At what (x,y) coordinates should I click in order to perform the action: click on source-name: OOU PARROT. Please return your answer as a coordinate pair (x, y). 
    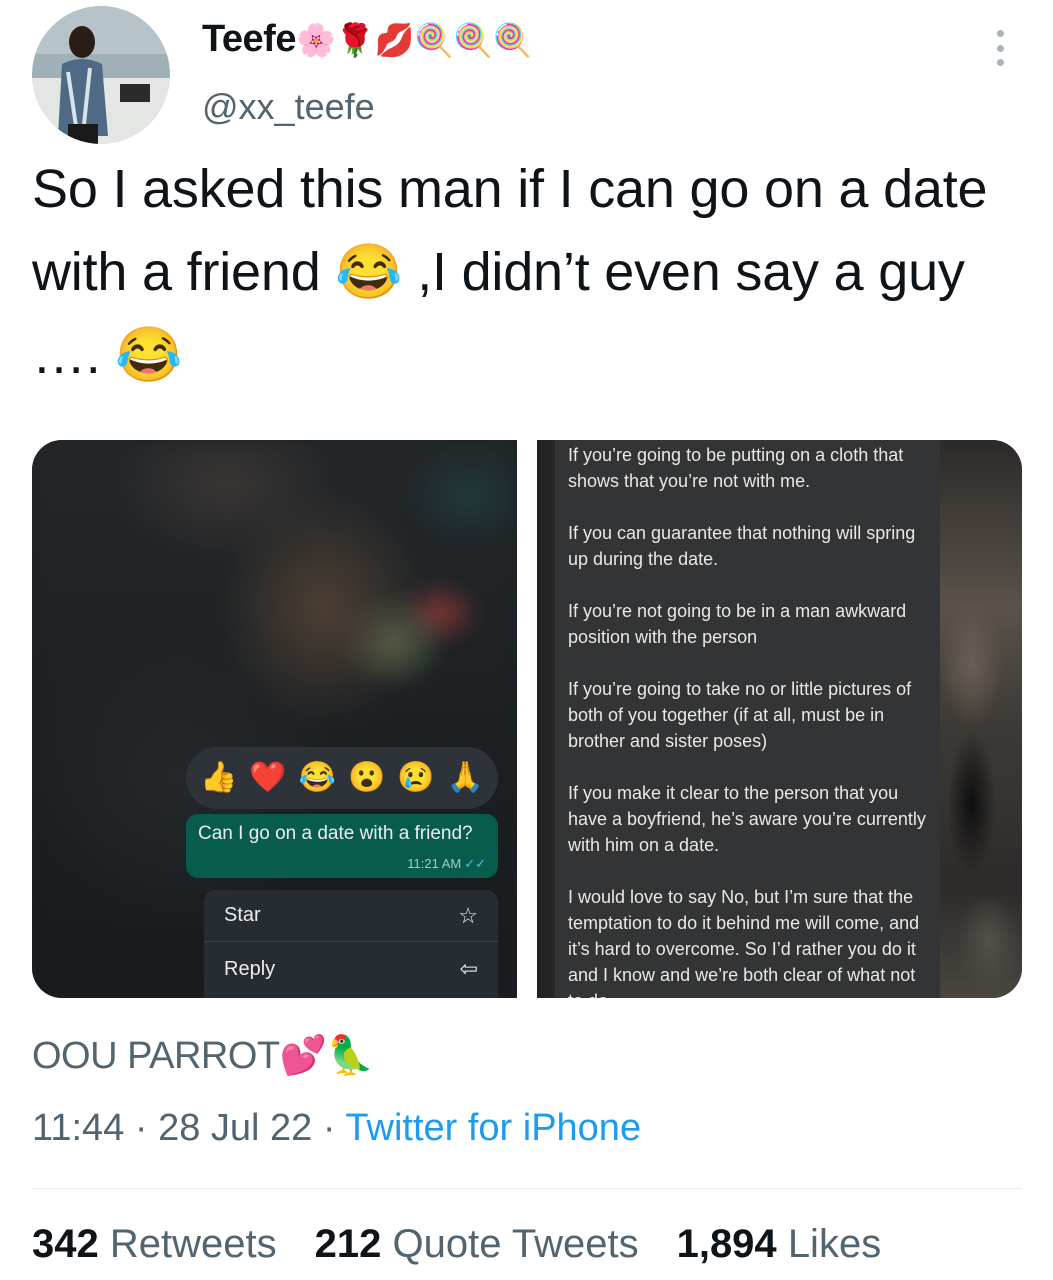
    Looking at the image, I should click on (156, 1056).